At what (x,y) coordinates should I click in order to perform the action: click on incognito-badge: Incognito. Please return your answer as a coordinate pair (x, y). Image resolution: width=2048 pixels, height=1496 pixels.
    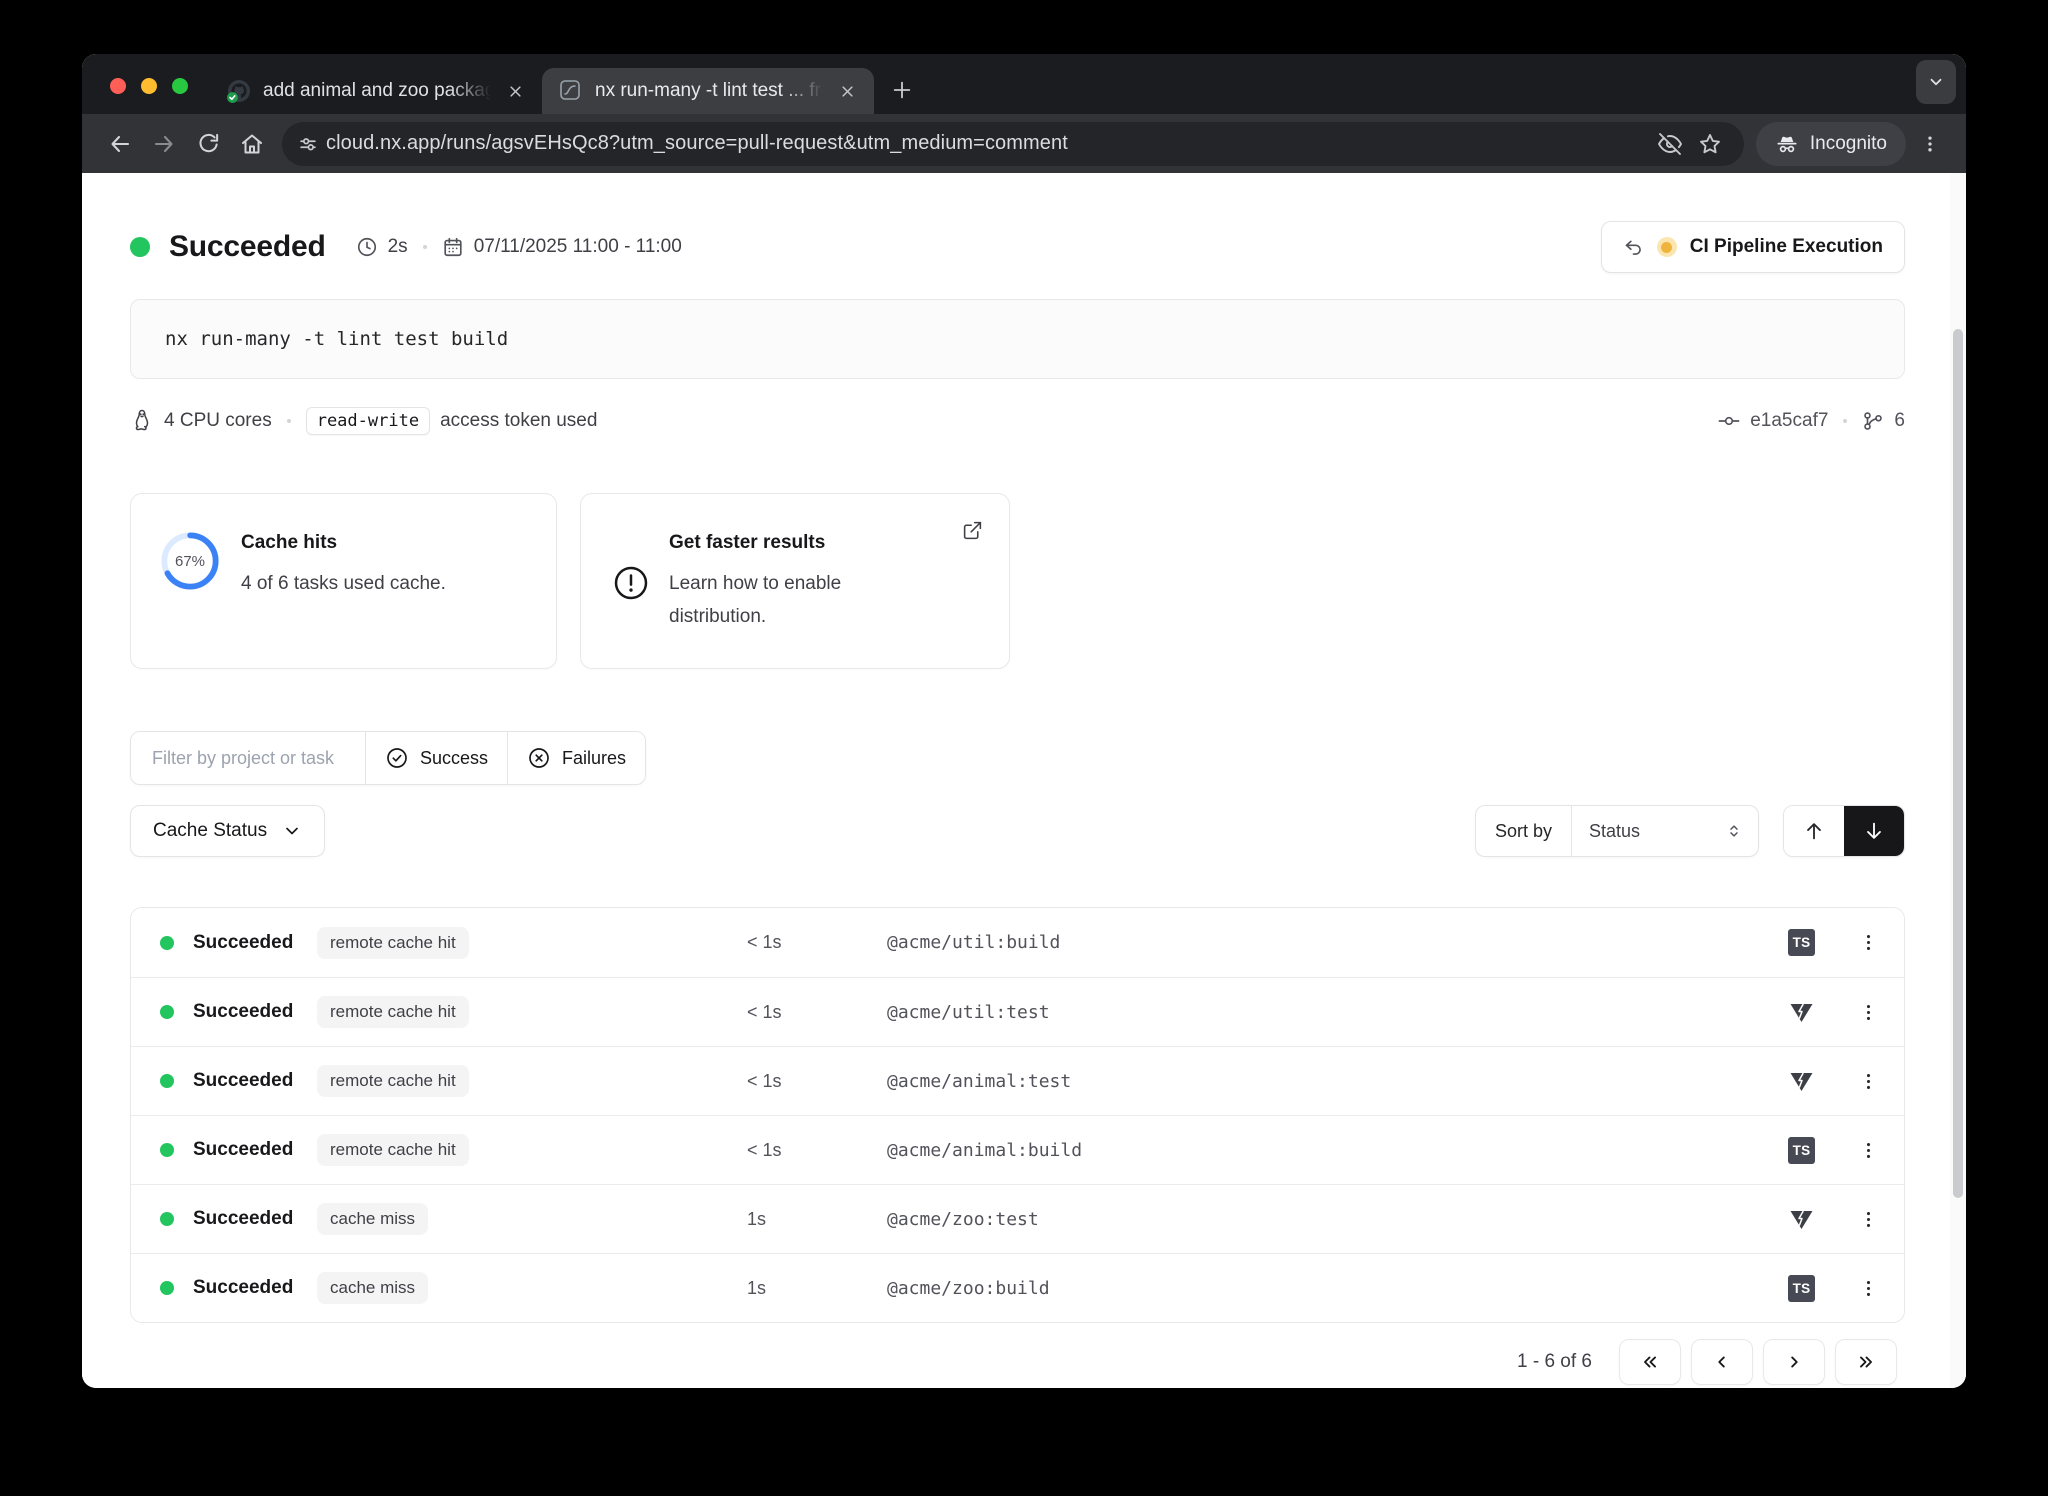
    Looking at the image, I should click on (1830, 143).